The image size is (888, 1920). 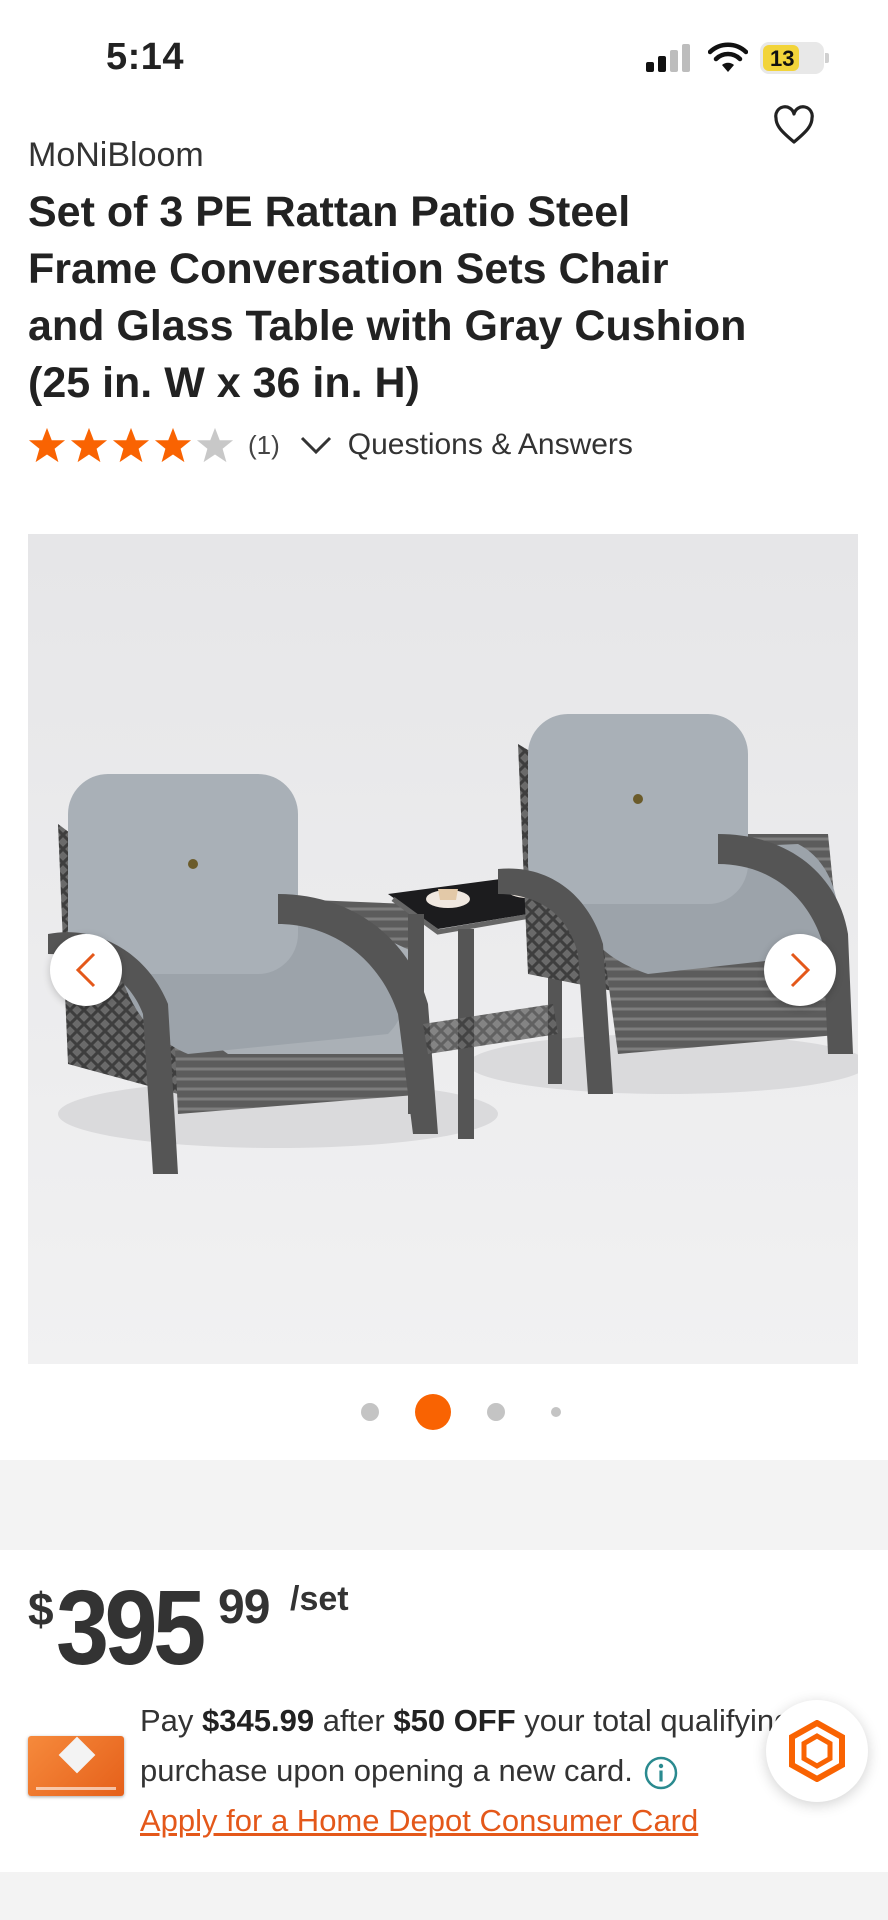 I want to click on bottom-divider, so click(x=444, y=1896).